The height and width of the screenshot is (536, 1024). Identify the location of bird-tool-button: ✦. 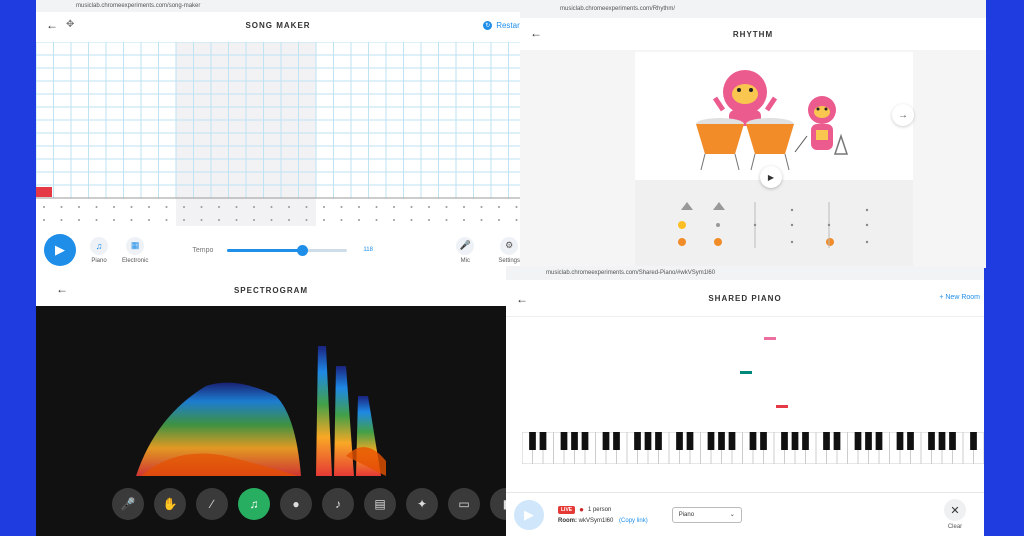
(422, 504).